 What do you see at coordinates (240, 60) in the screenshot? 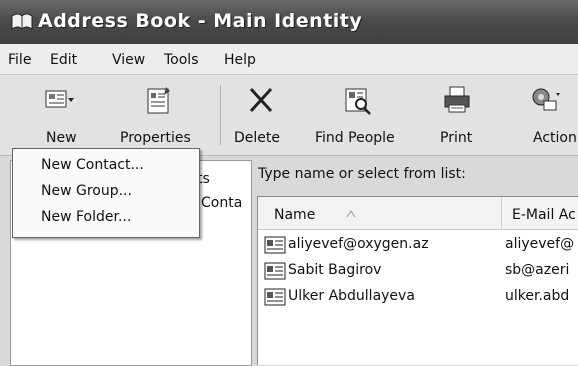
I see `menu-help: Help` at bounding box center [240, 60].